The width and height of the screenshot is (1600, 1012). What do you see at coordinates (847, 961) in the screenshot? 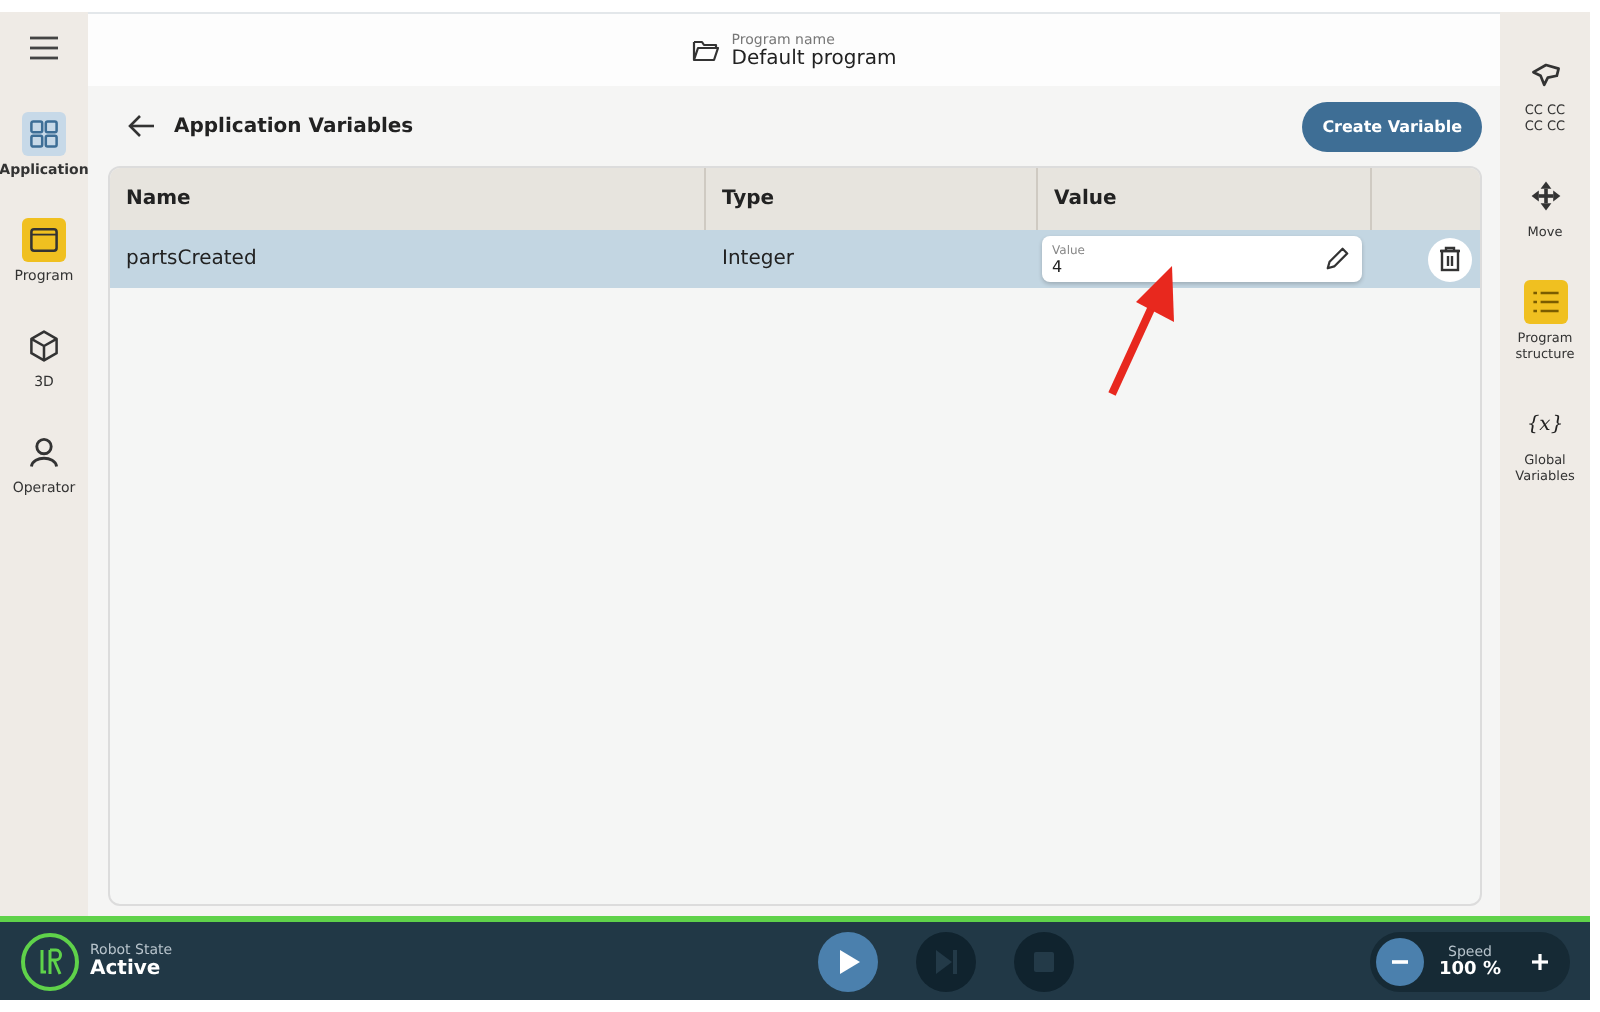
I see `play-button` at bounding box center [847, 961].